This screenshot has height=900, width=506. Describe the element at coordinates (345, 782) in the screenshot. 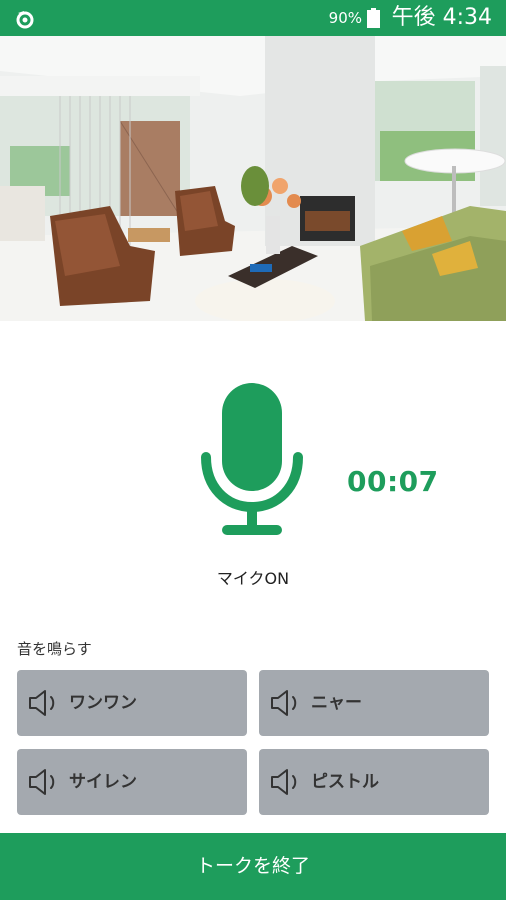

I see `sound-button-label: ピストル` at that location.